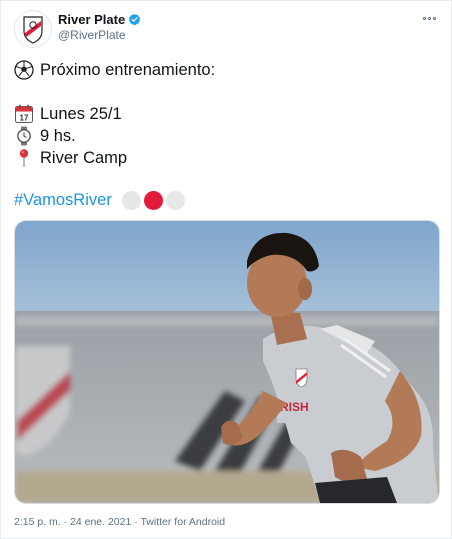 This screenshot has width=452, height=539. I want to click on watch-icon, so click(24, 136).